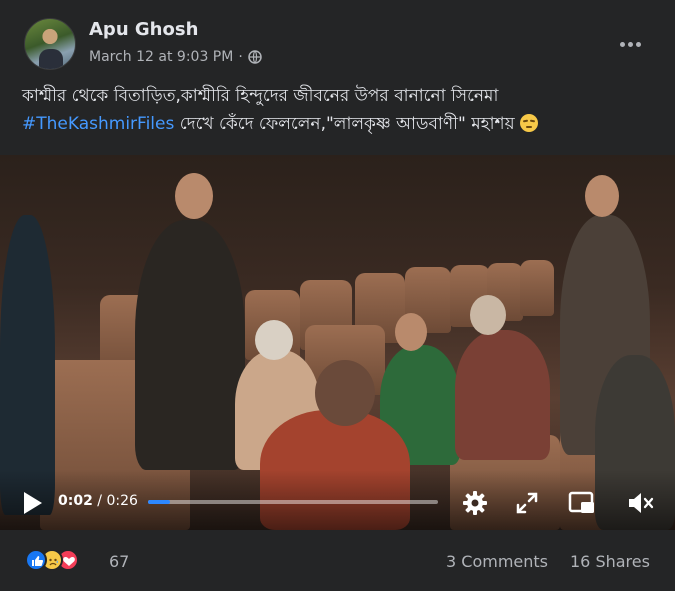 The height and width of the screenshot is (591, 675). Describe the element at coordinates (33, 503) in the screenshot. I see `play-icon` at that location.